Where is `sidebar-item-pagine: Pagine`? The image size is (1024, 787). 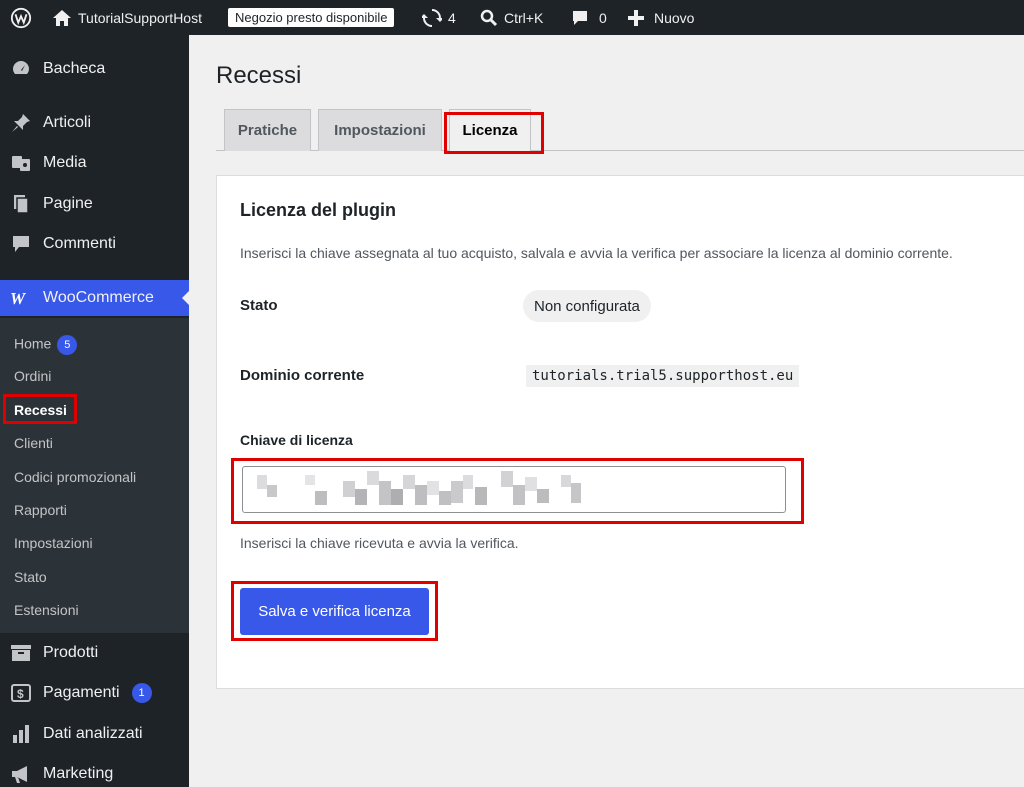
sidebar-item-pagine: Pagine is located at coordinates (94, 204).